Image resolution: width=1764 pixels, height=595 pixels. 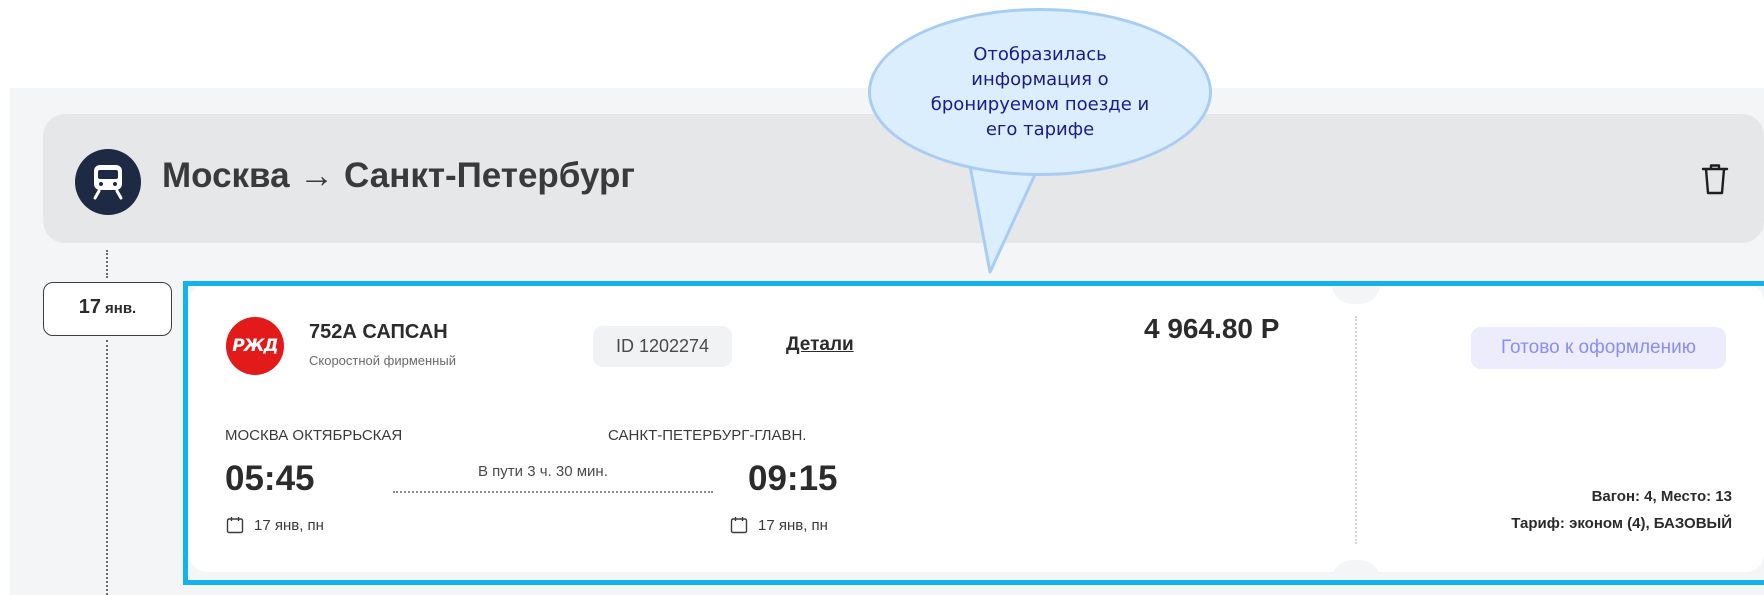 I want to click on timeline-date: 17 янв., so click(x=107, y=309).